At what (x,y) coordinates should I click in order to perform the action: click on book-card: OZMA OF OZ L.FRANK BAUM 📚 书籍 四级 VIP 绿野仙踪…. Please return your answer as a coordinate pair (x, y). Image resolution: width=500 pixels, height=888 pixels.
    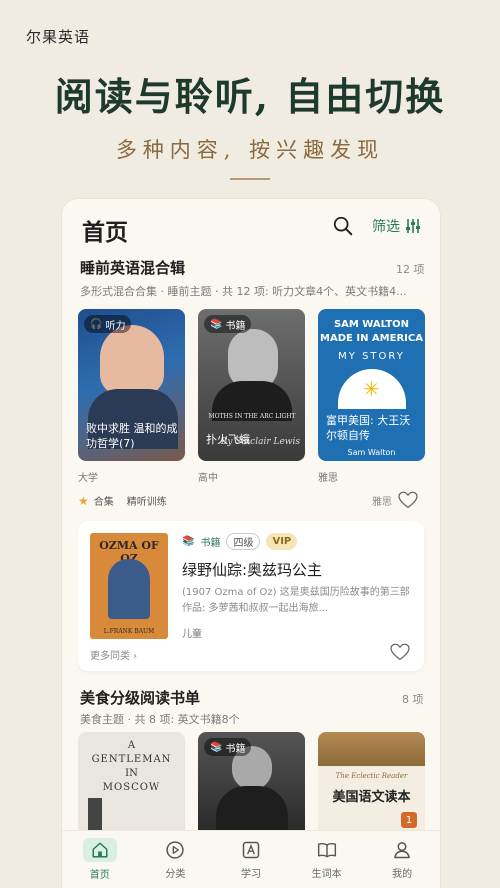
    Looking at the image, I should click on (251, 596).